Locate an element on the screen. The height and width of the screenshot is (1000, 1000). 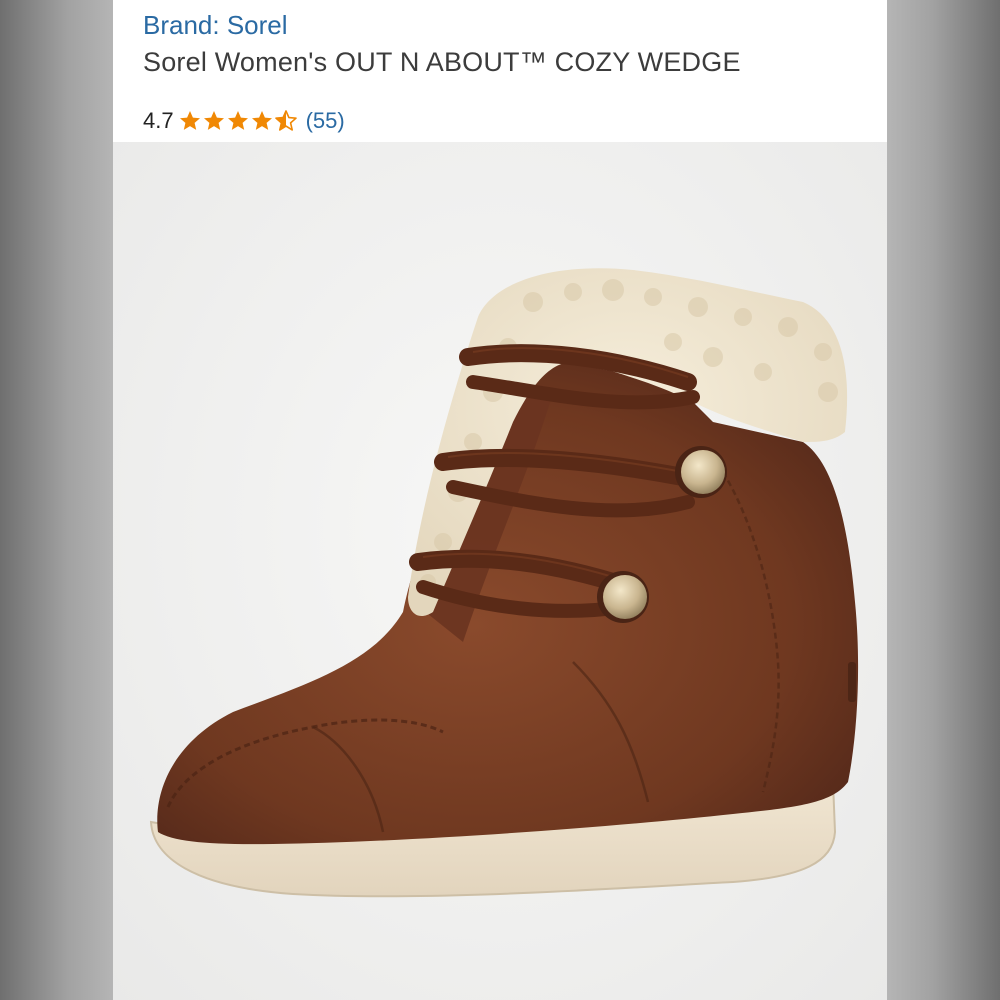
half-star-icon is located at coordinates (285, 120).